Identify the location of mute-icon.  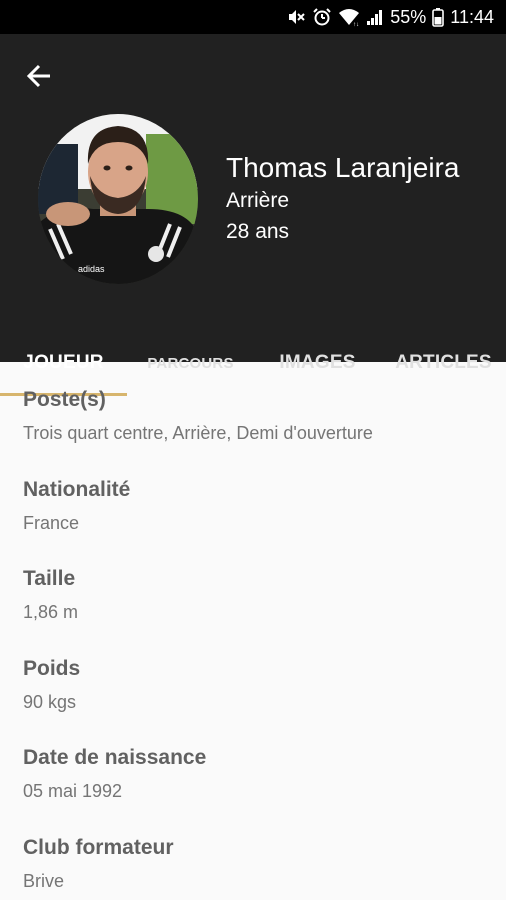
(296, 17).